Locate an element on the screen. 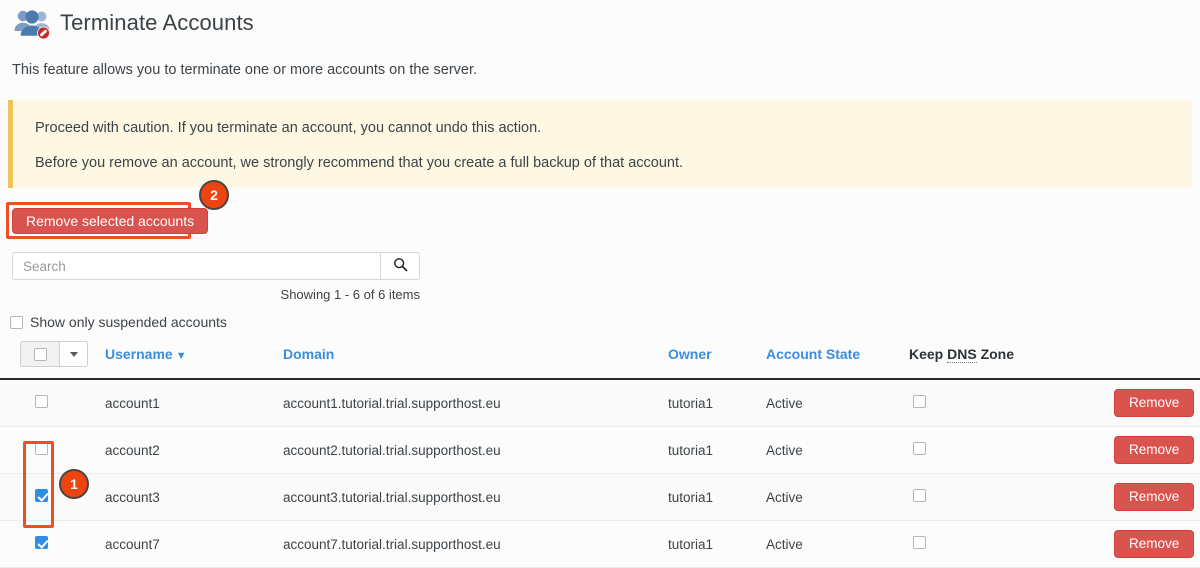  column-header-actions is located at coordinates (1157, 361).